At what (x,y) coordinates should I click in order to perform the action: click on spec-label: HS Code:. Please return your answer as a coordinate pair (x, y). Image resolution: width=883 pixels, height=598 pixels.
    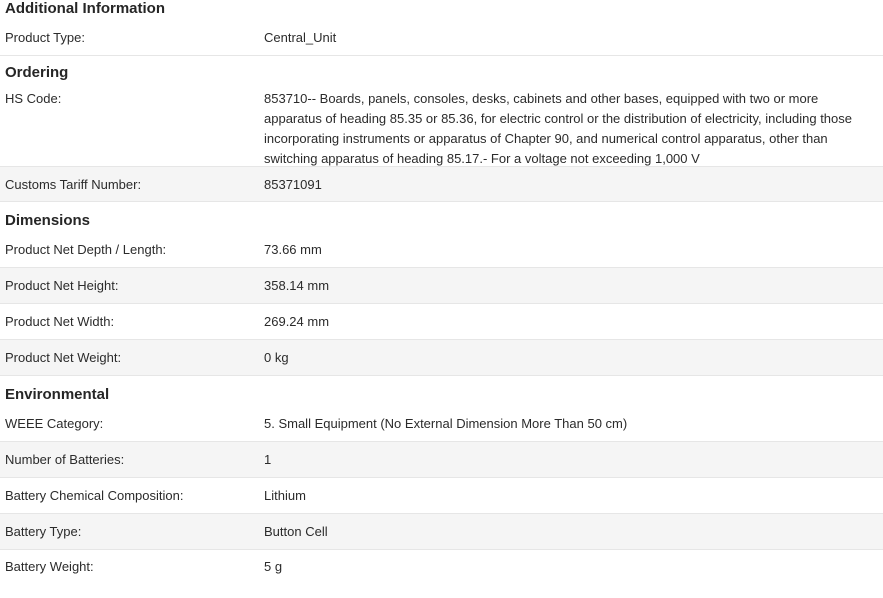
    Looking at the image, I should click on (33, 98).